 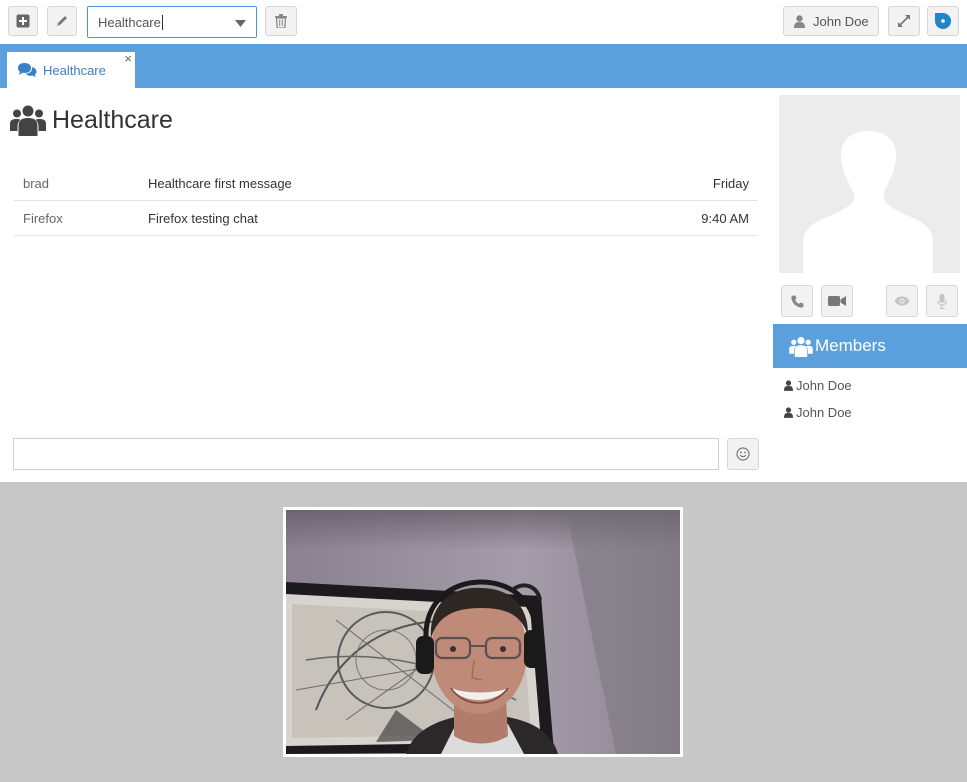 I want to click on add-room-button, so click(x=23, y=21).